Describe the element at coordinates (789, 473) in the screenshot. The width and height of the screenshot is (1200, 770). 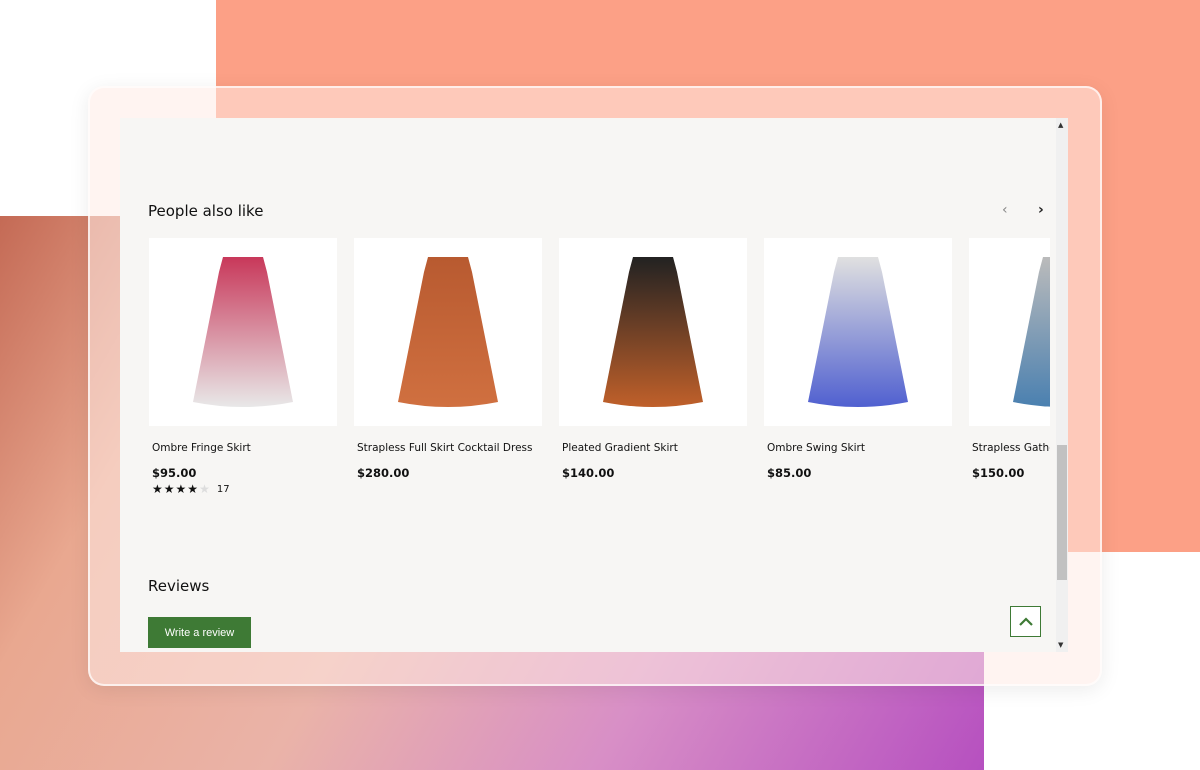
I see `product-price: $85.00` at that location.